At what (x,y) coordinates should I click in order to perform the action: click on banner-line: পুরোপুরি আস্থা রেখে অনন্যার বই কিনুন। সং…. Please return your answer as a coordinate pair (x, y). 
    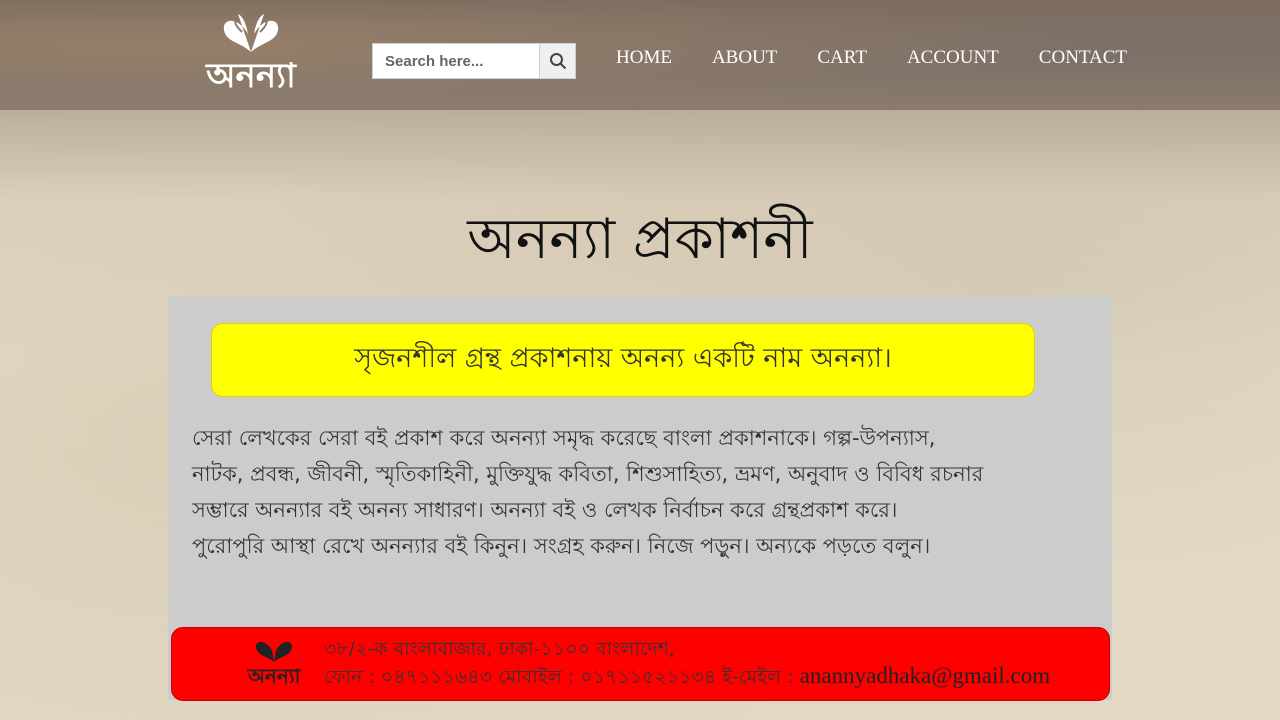
    Looking at the image, I should click on (561, 546).